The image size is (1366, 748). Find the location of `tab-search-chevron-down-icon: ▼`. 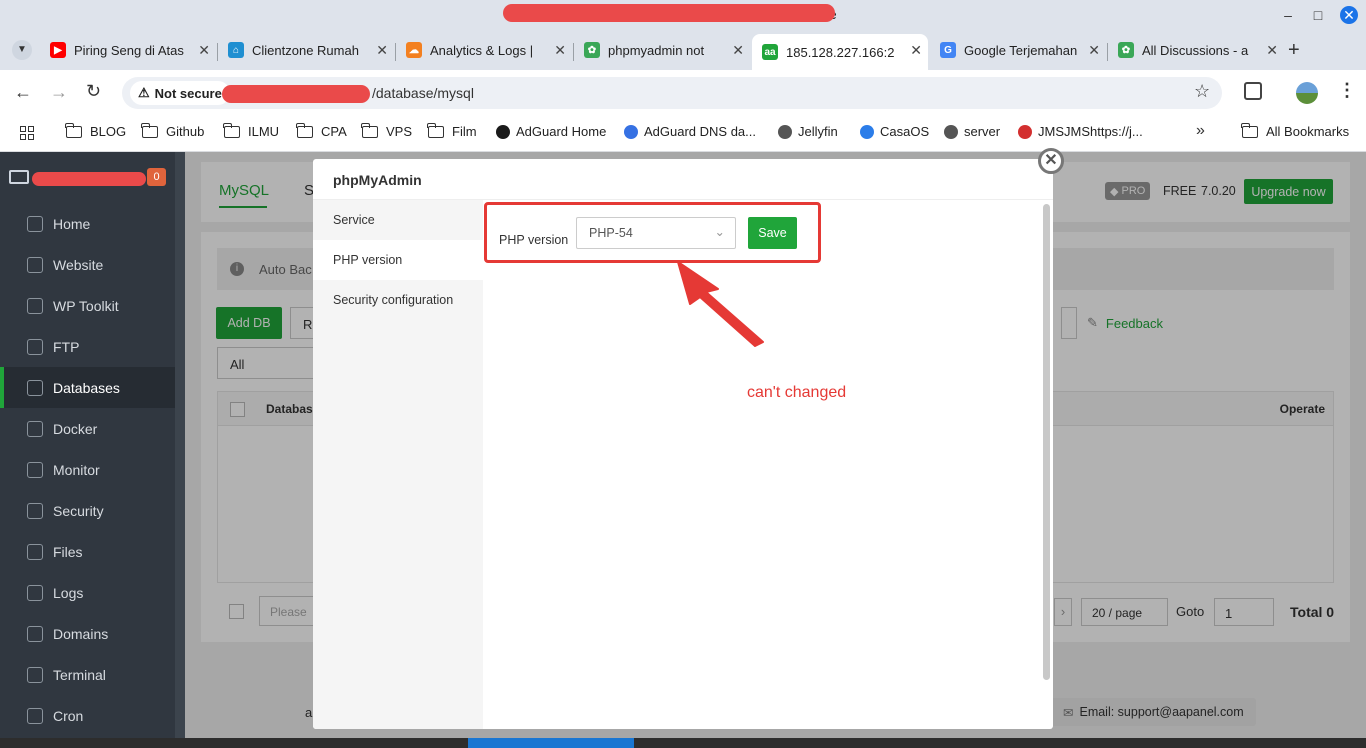

tab-search-chevron-down-icon: ▼ is located at coordinates (22, 50).